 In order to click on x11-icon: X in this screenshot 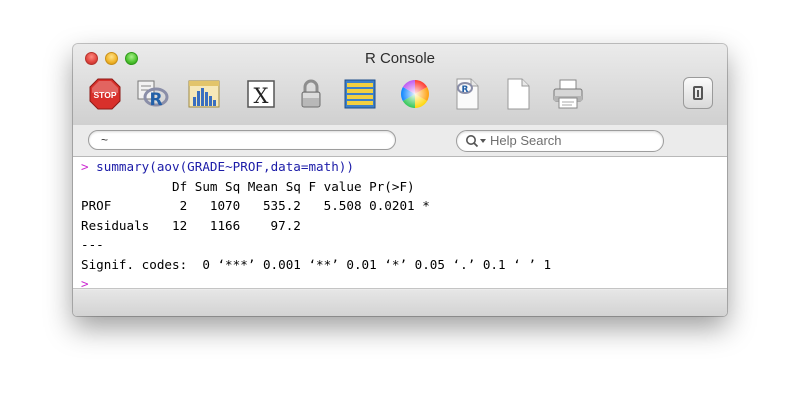, I will do `click(261, 94)`.